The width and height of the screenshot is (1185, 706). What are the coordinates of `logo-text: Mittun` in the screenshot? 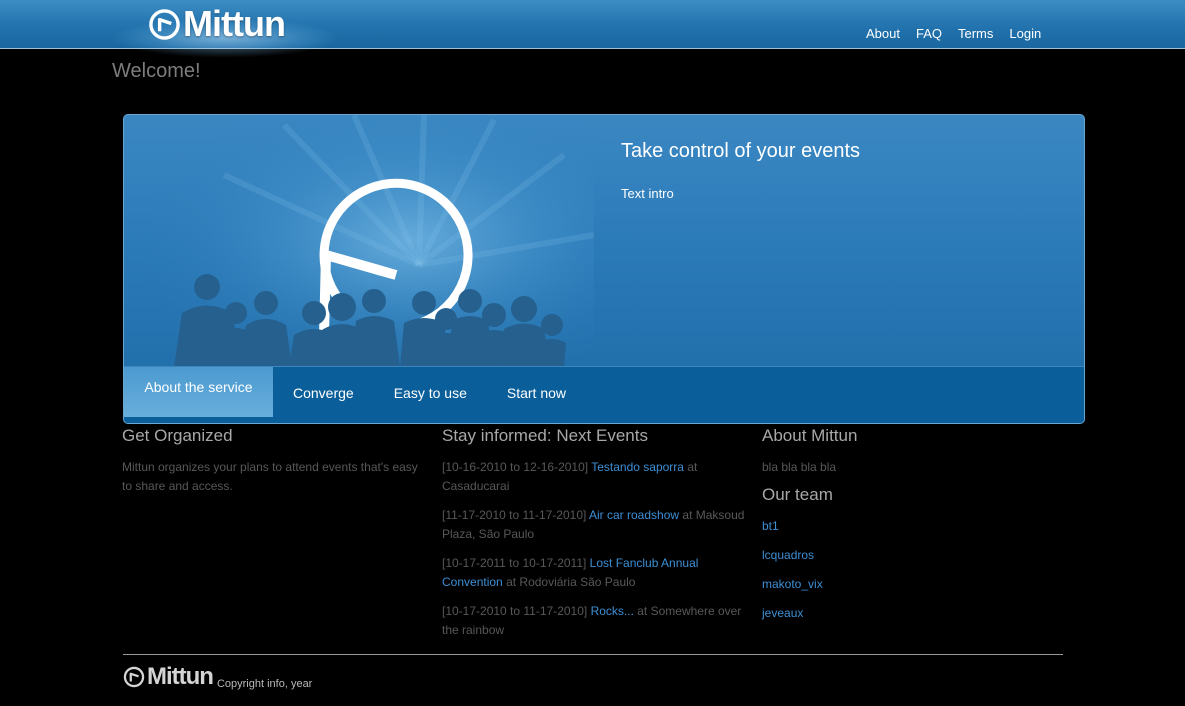 It's located at (234, 23).